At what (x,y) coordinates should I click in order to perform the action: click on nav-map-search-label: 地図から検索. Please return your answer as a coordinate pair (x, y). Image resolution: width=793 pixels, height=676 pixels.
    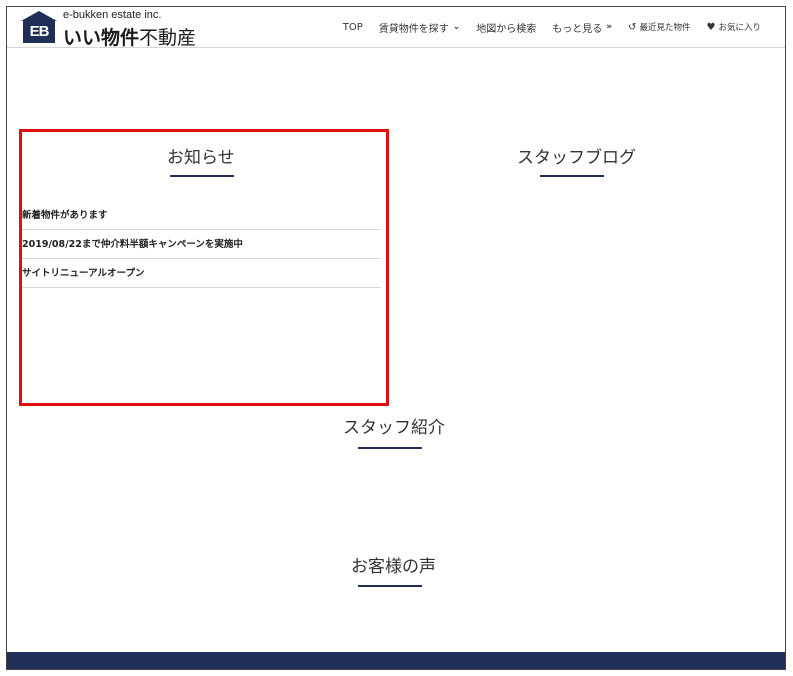
    Looking at the image, I should click on (506, 29).